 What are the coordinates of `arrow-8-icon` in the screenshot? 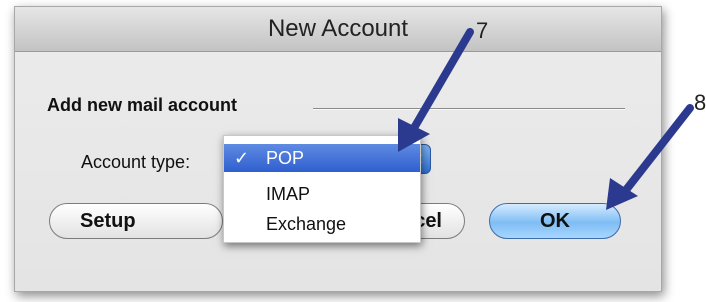 It's located at (650, 157).